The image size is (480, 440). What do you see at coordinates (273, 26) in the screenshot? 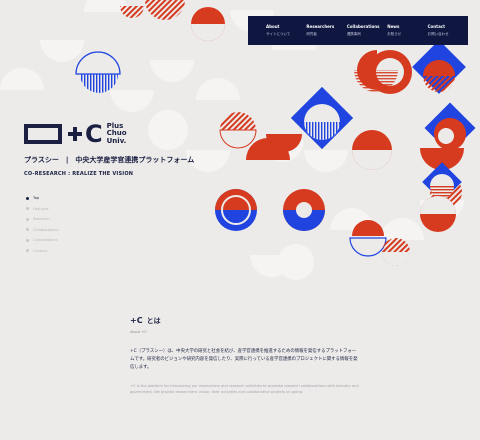
I see `nav-about-en: About` at bounding box center [273, 26].